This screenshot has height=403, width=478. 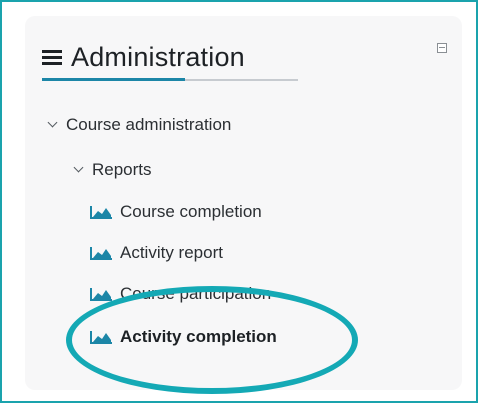 What do you see at coordinates (191, 211) in the screenshot?
I see `report-link-label: Course completion` at bounding box center [191, 211].